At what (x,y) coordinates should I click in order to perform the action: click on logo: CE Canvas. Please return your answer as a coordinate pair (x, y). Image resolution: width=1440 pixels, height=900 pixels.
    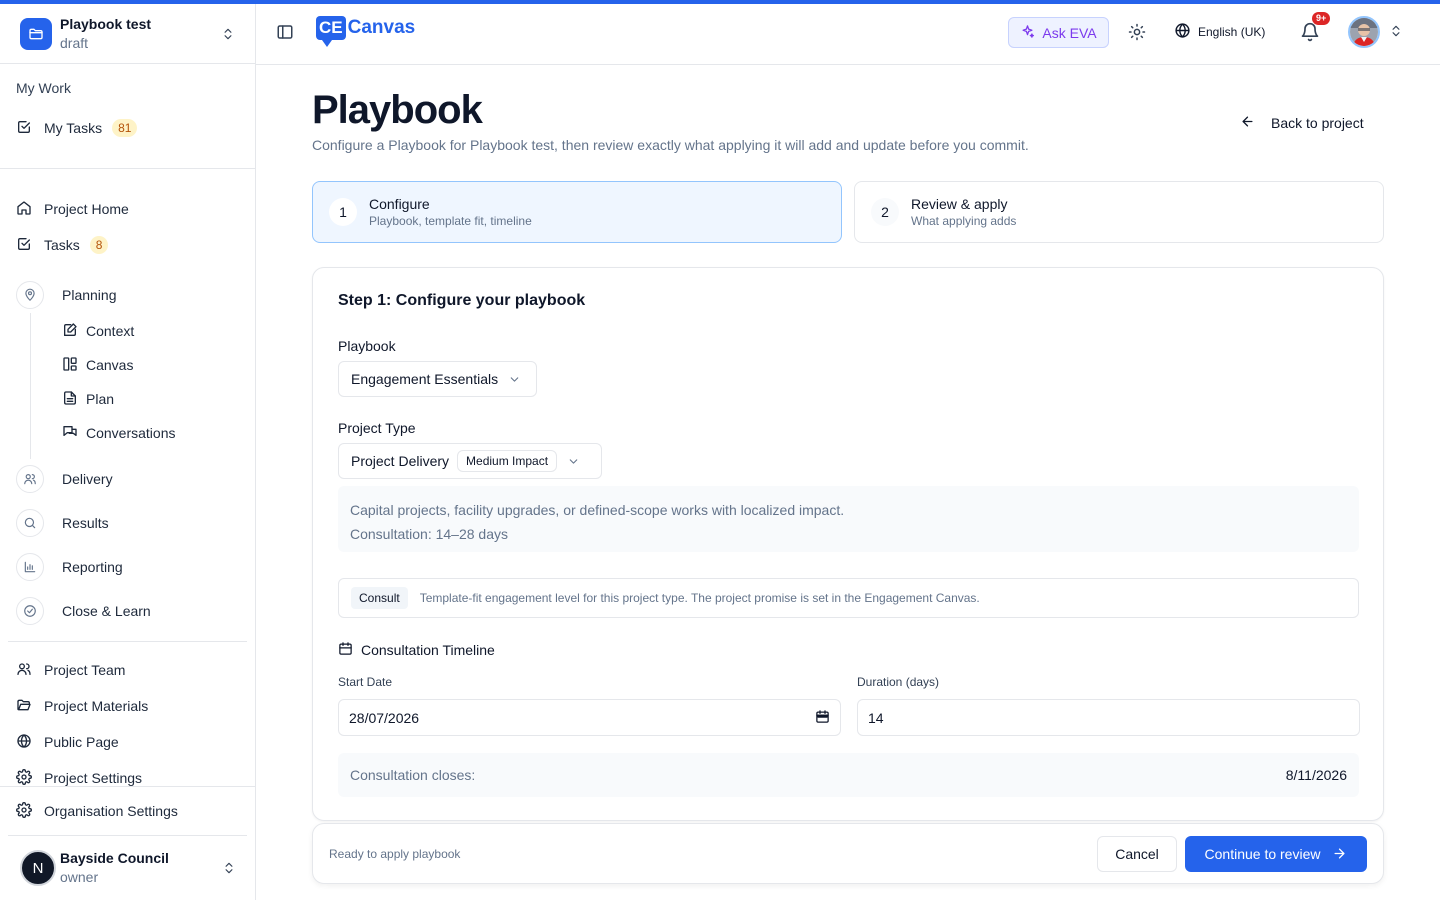
    Looking at the image, I should click on (365, 31).